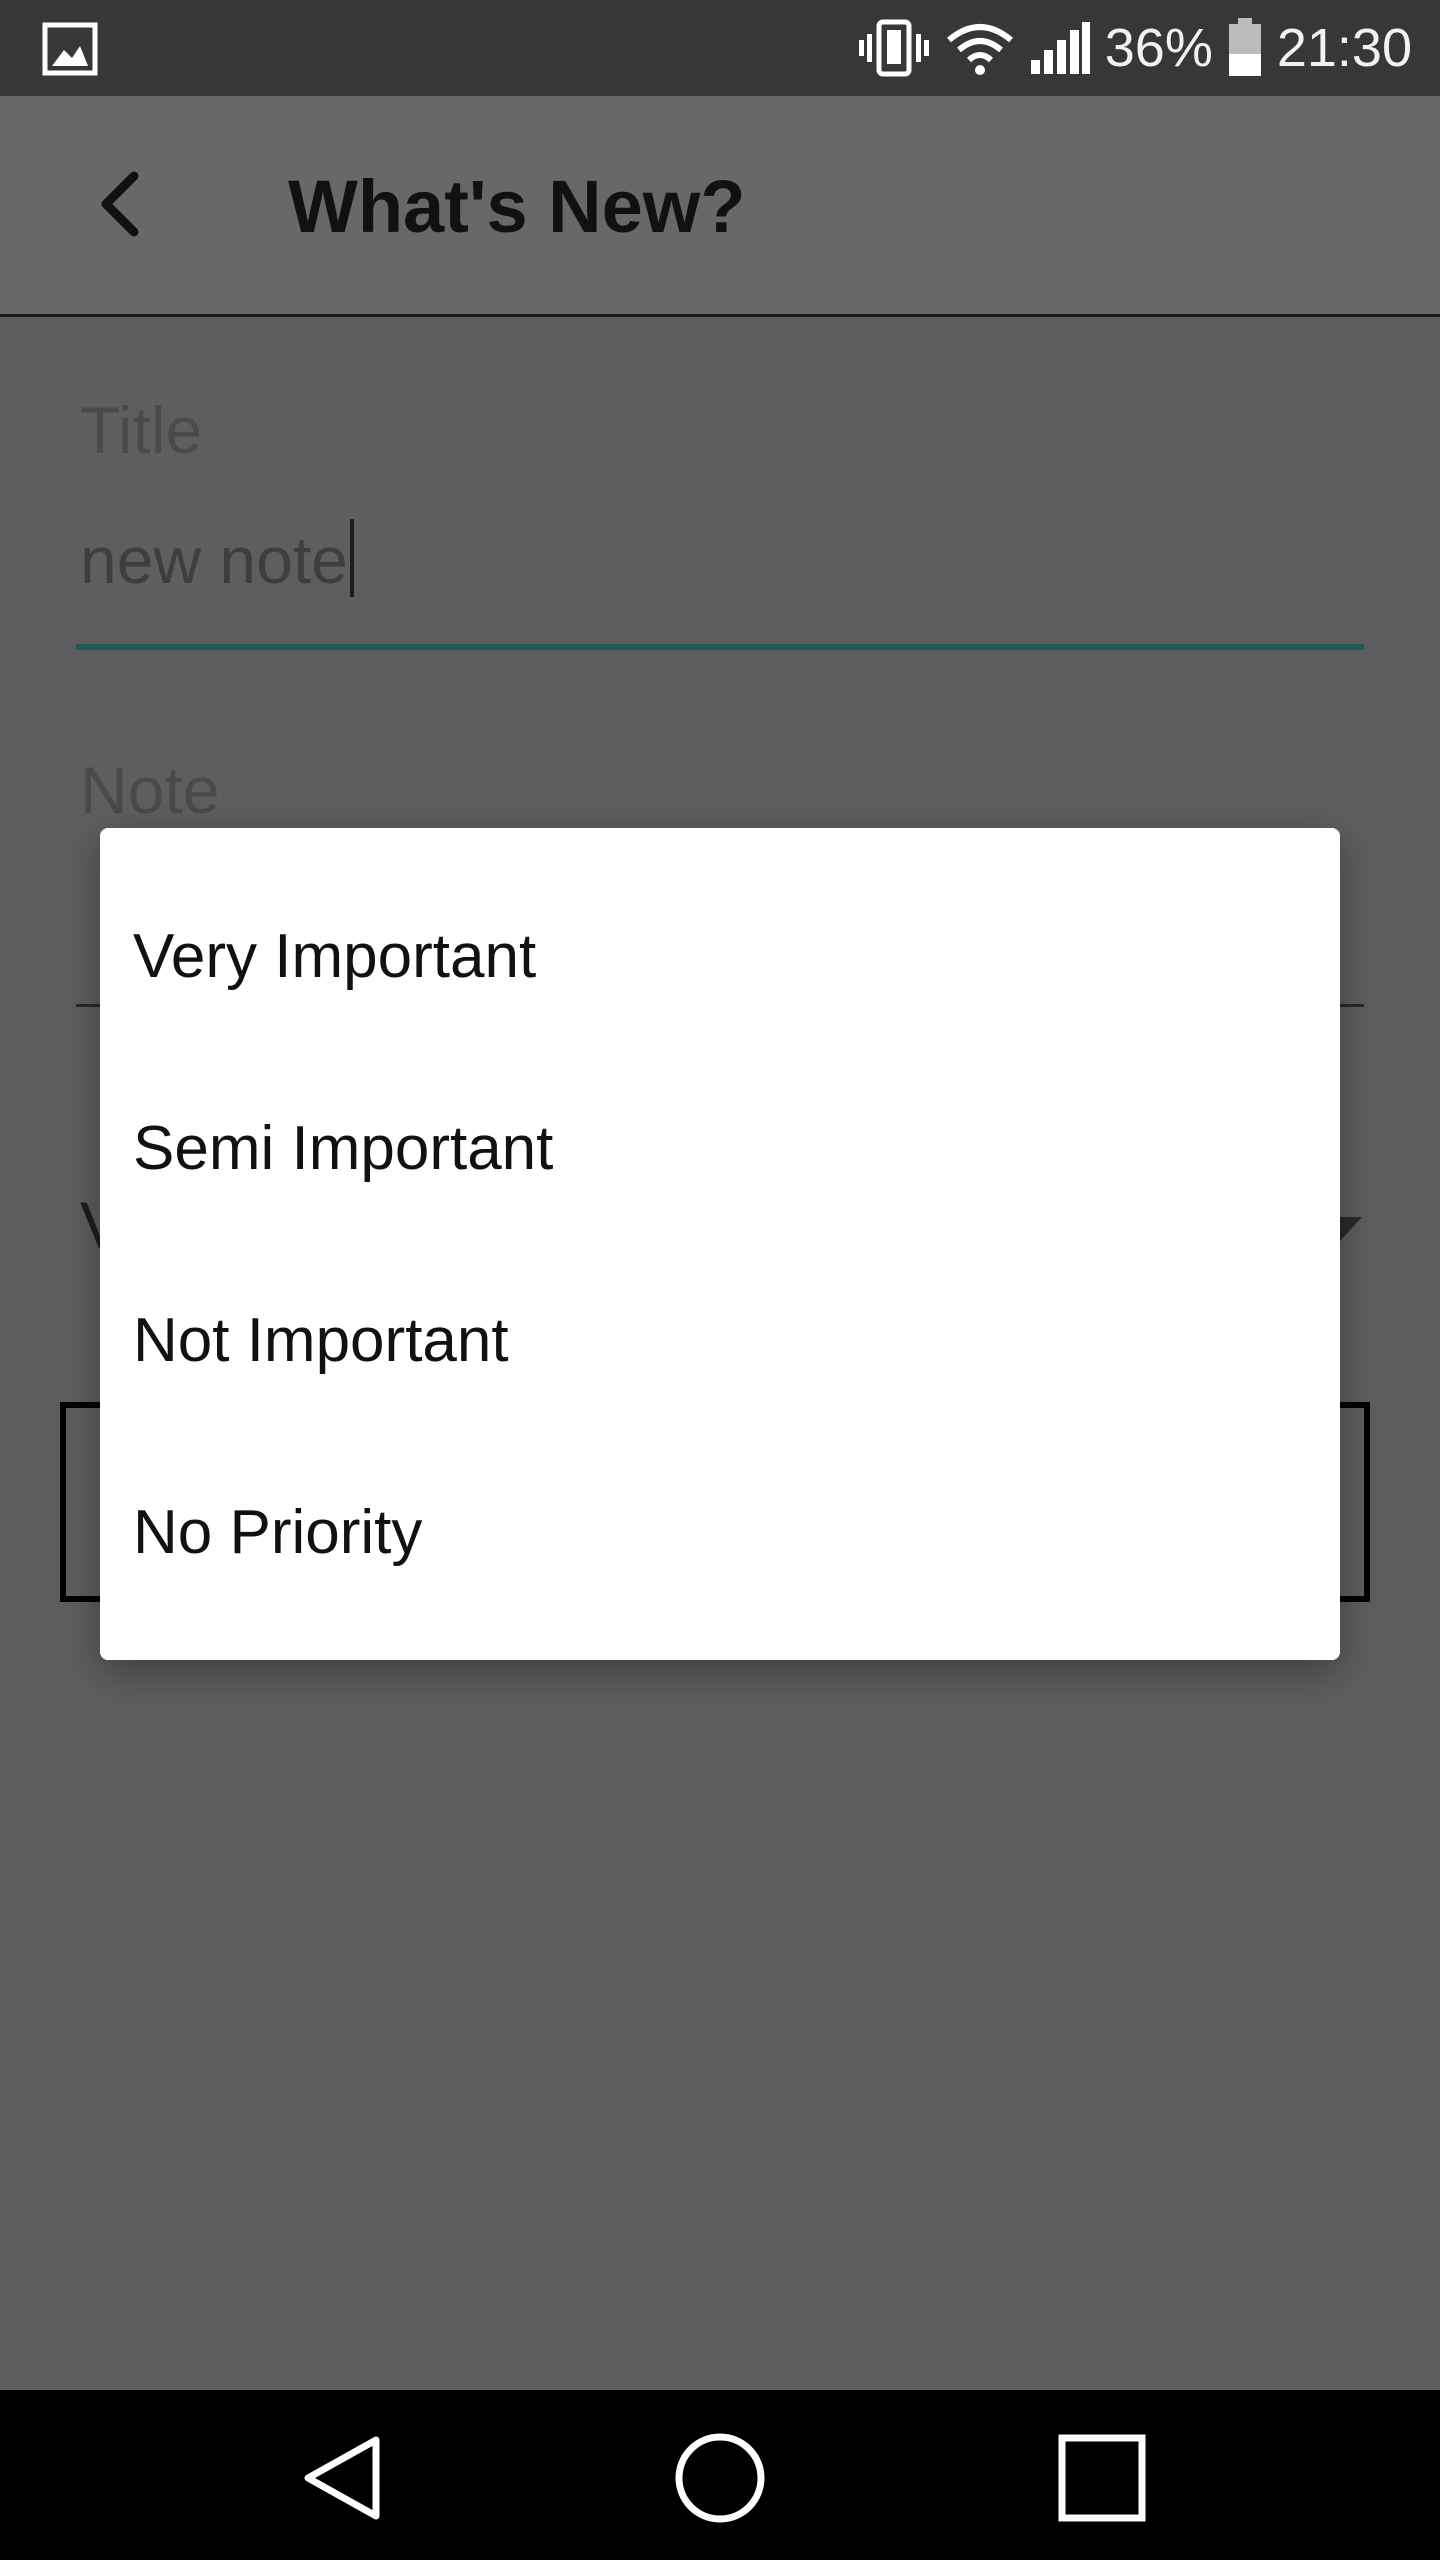 This screenshot has width=1440, height=2560. Describe the element at coordinates (342, 2478) in the screenshot. I see `back-triangle-icon` at that location.